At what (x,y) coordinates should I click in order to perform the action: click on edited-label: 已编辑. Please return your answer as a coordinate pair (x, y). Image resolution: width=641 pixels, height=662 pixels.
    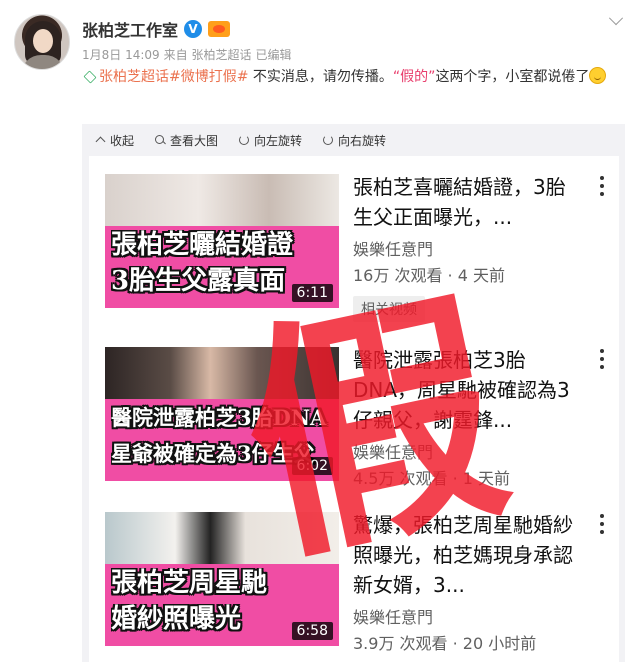
    Looking at the image, I should click on (273, 55).